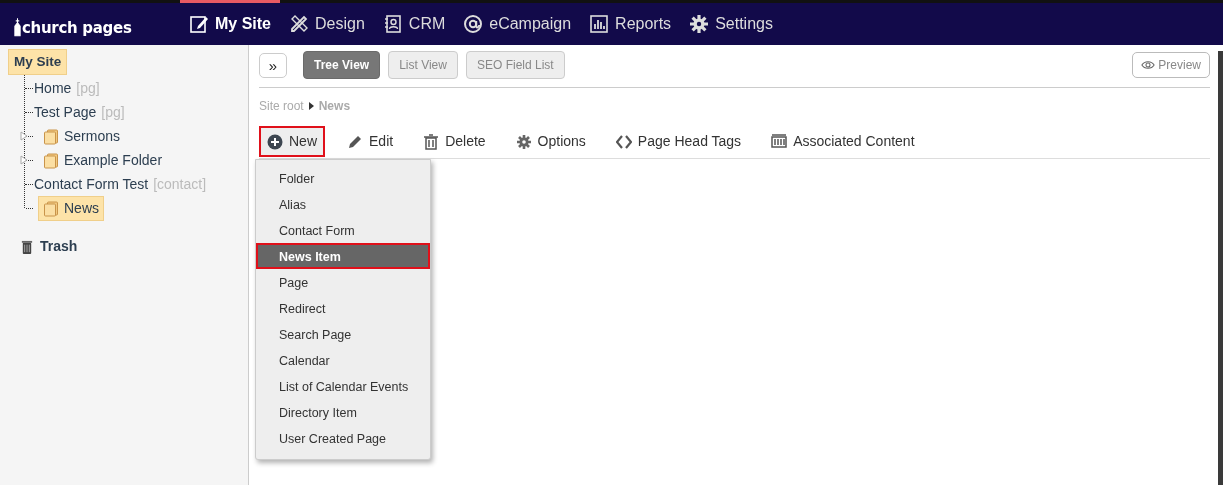 This screenshot has width=1223, height=488. I want to click on toolbar-button: Page Head Tags, so click(678, 141).